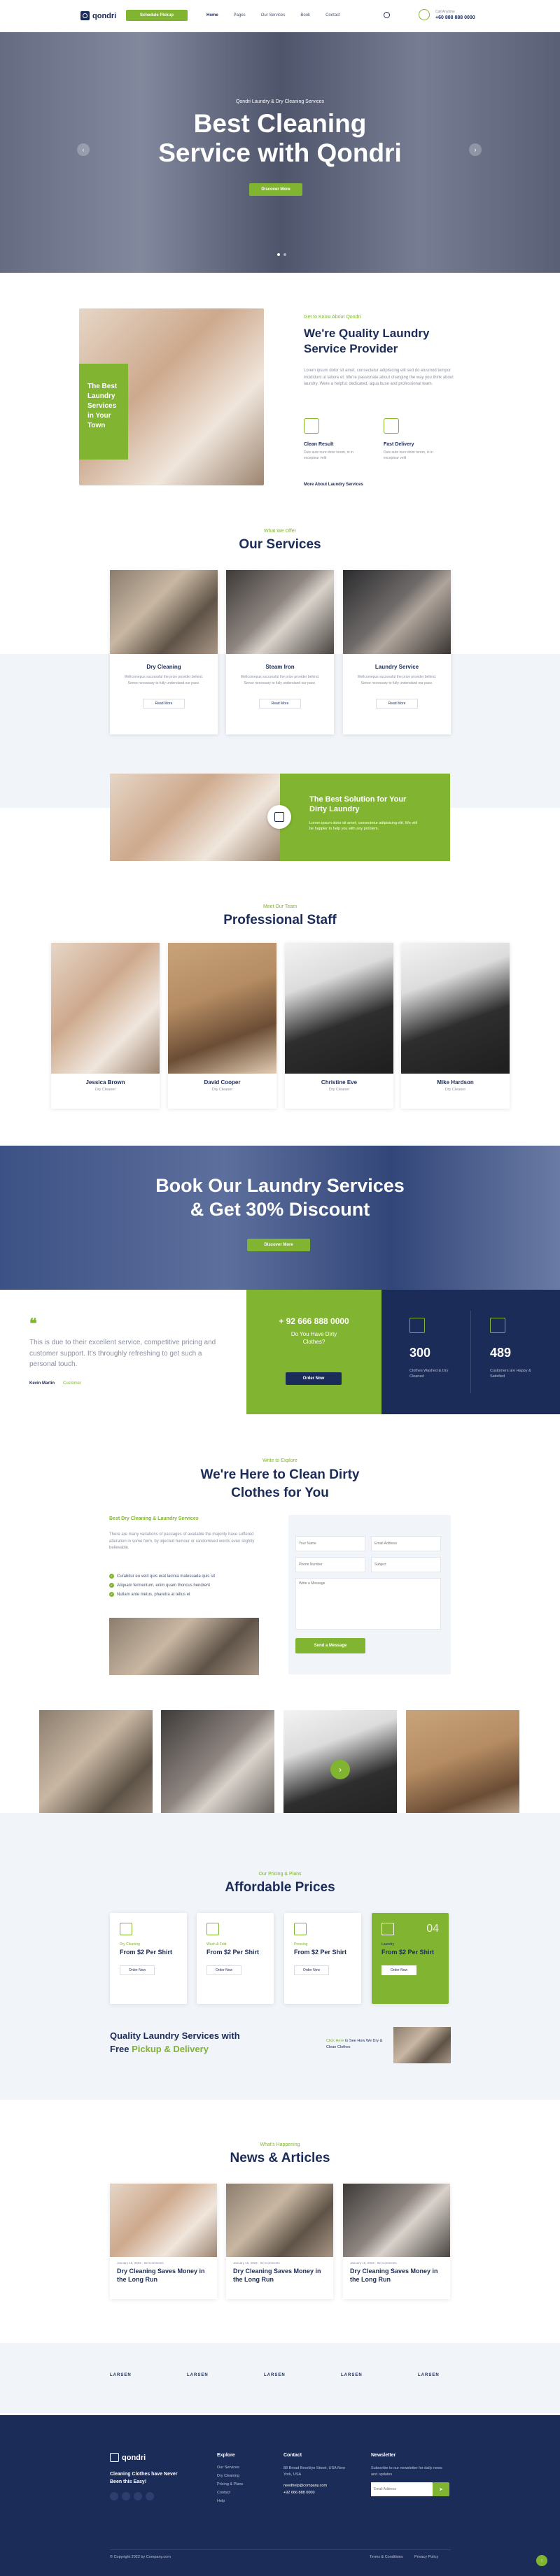 This screenshot has height=2576, width=560. Describe the element at coordinates (98, 15) in the screenshot. I see `logo: qondri` at that location.